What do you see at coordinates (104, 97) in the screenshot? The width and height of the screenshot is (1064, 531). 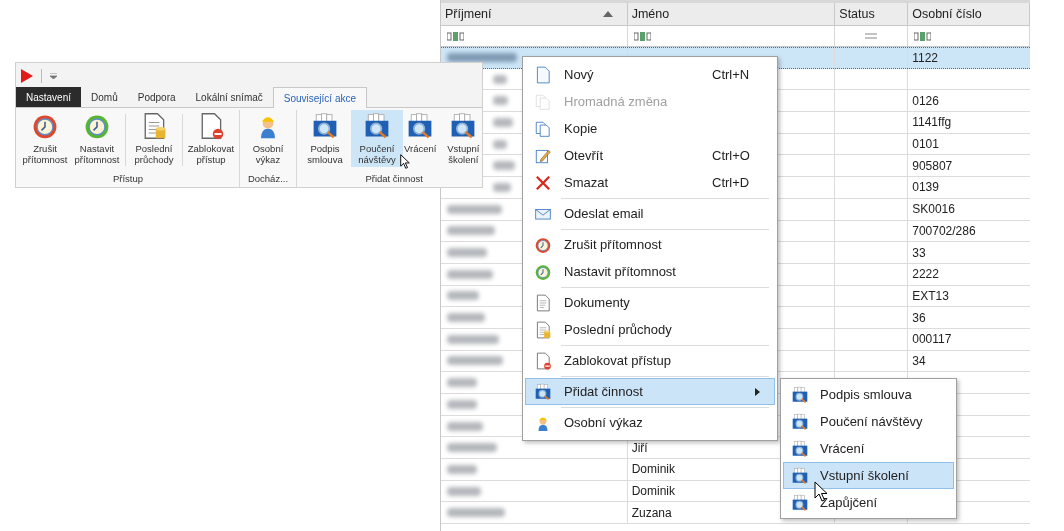 I see `ribbon-tab: Domů` at bounding box center [104, 97].